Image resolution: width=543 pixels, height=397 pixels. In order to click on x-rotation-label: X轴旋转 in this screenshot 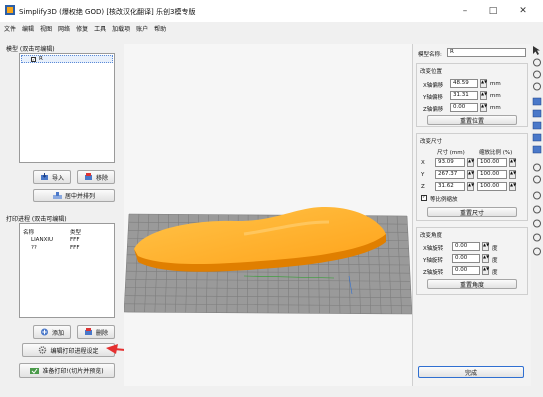, I will do `click(433, 249)`.